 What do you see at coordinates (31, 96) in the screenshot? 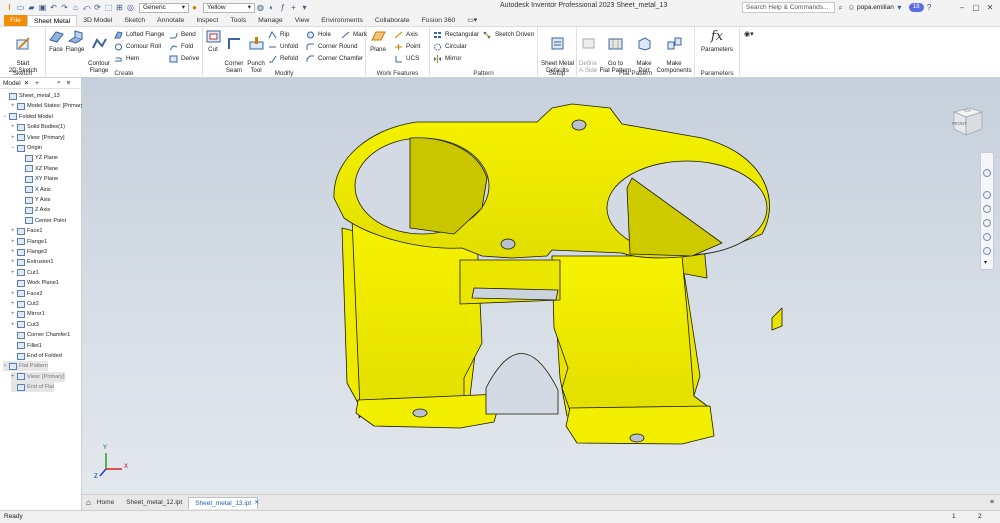
I see `tree-node: Sheet_metal_13` at bounding box center [31, 96].